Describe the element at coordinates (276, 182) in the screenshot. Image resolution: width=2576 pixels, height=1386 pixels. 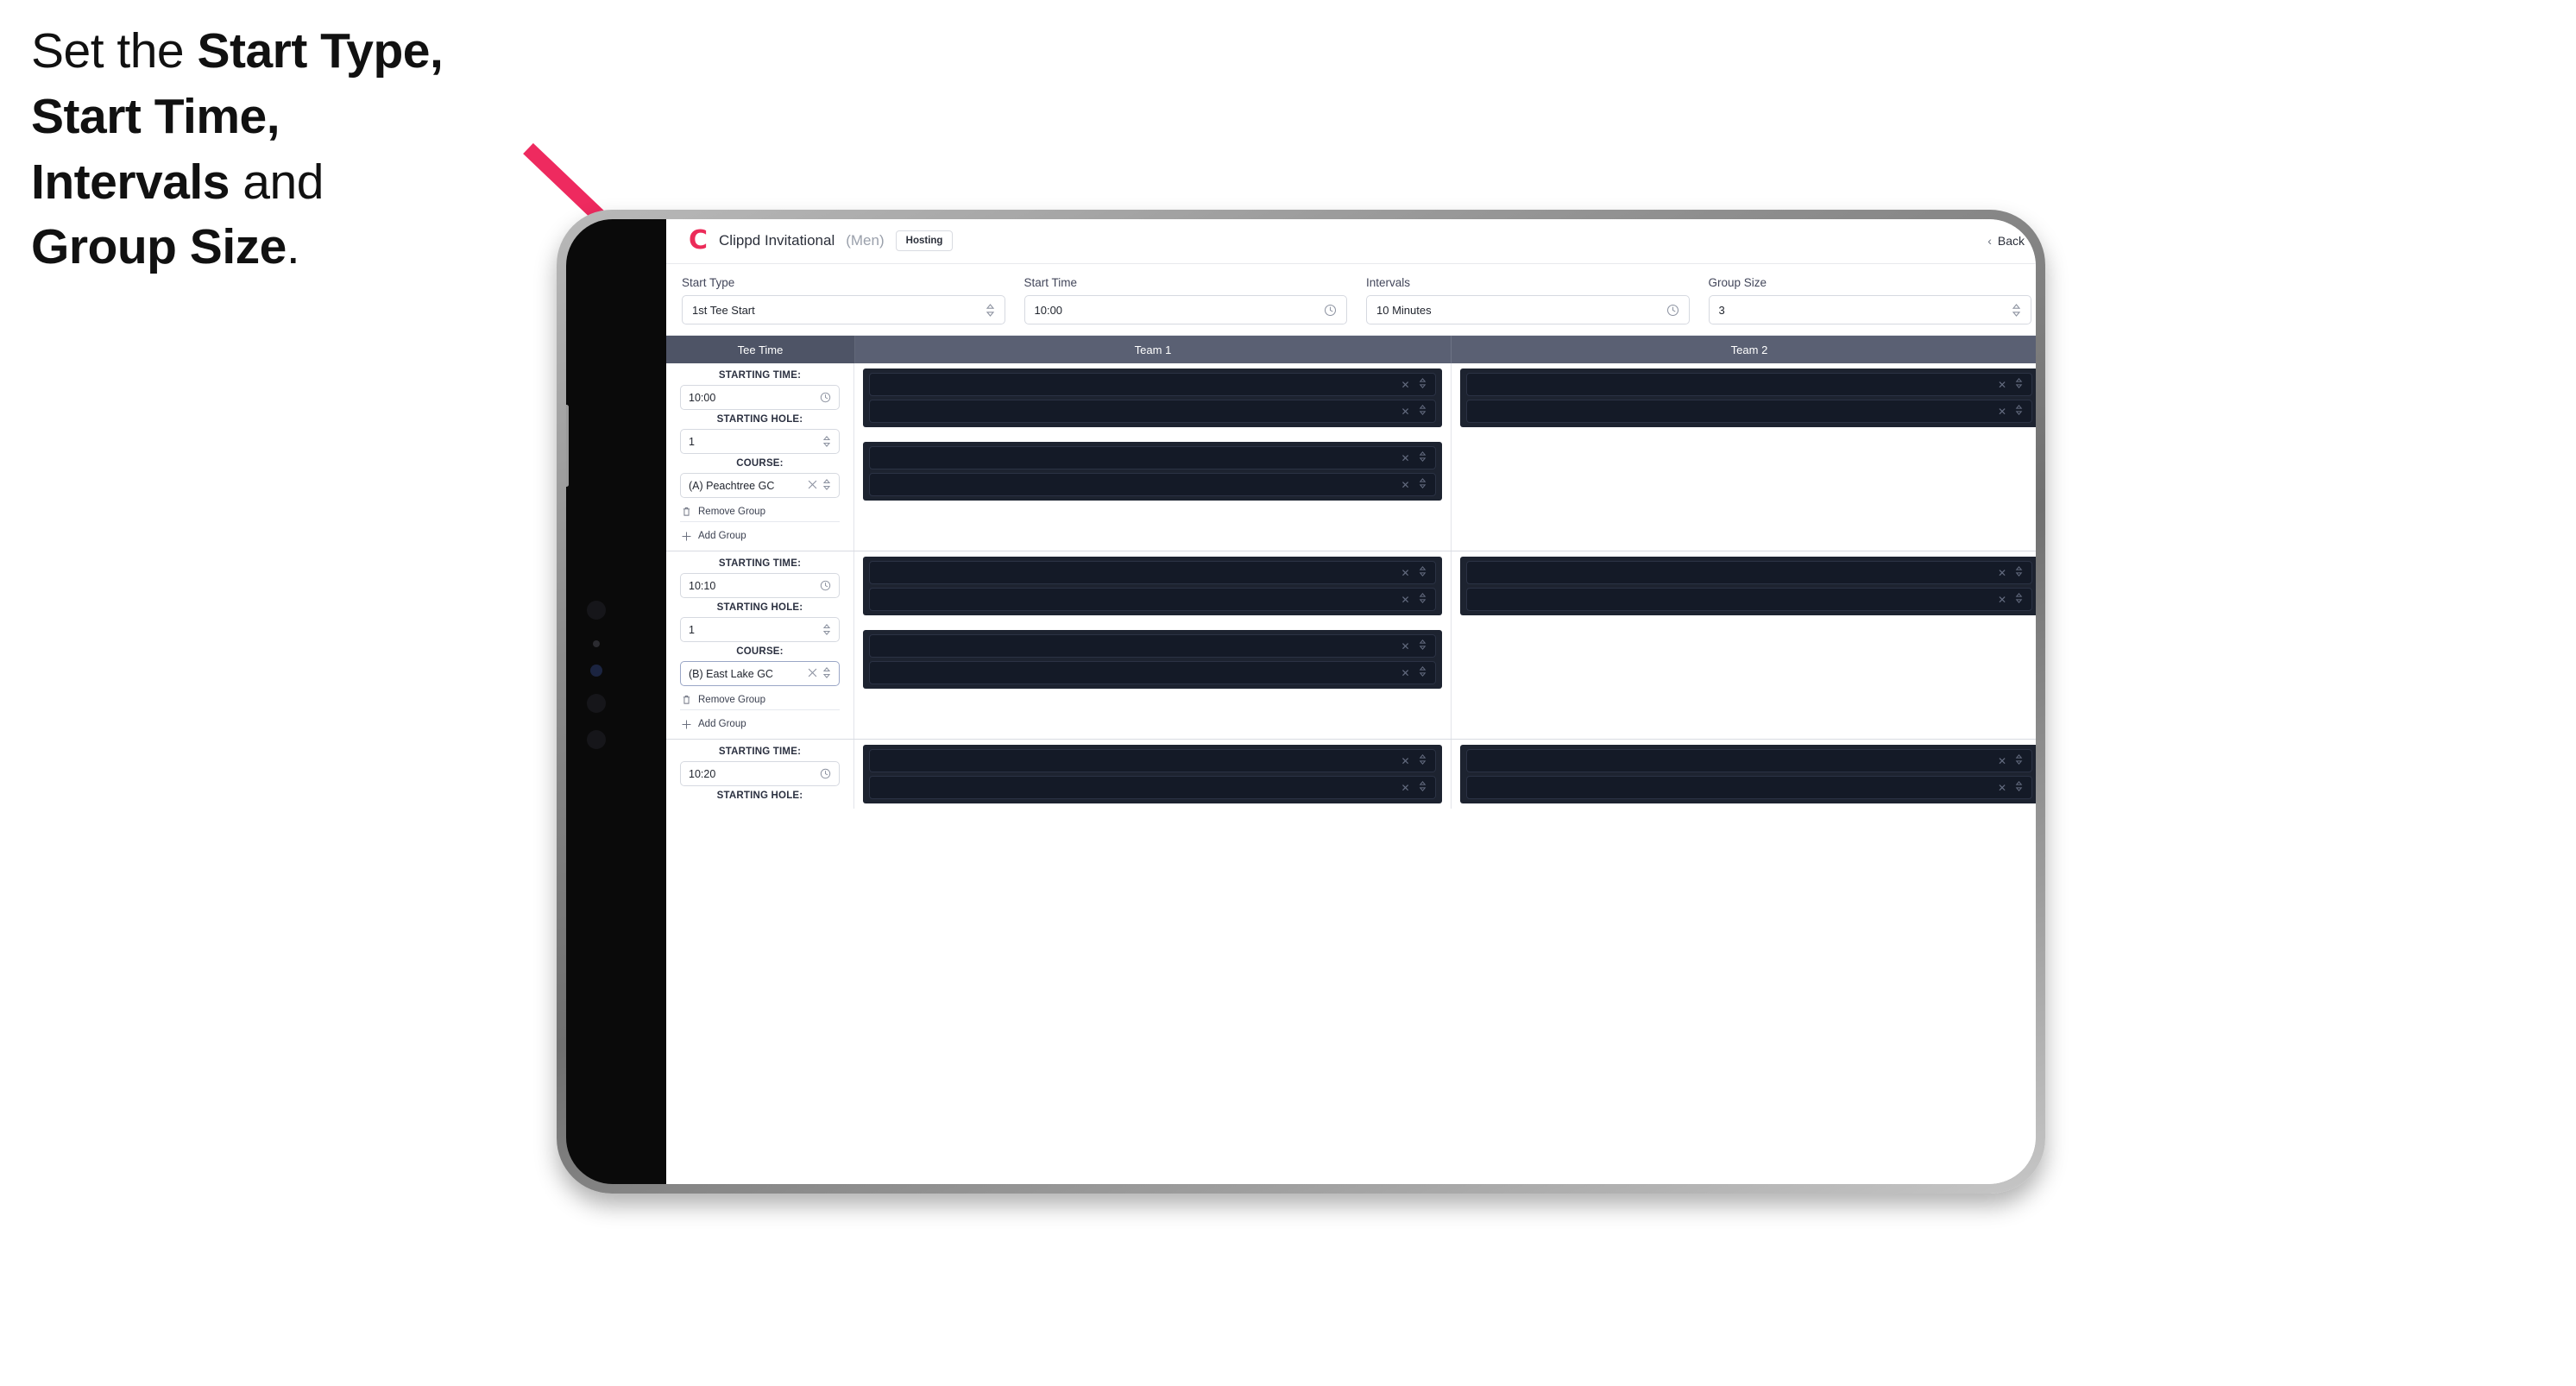
I see `caption-text-plain-3: and` at that location.